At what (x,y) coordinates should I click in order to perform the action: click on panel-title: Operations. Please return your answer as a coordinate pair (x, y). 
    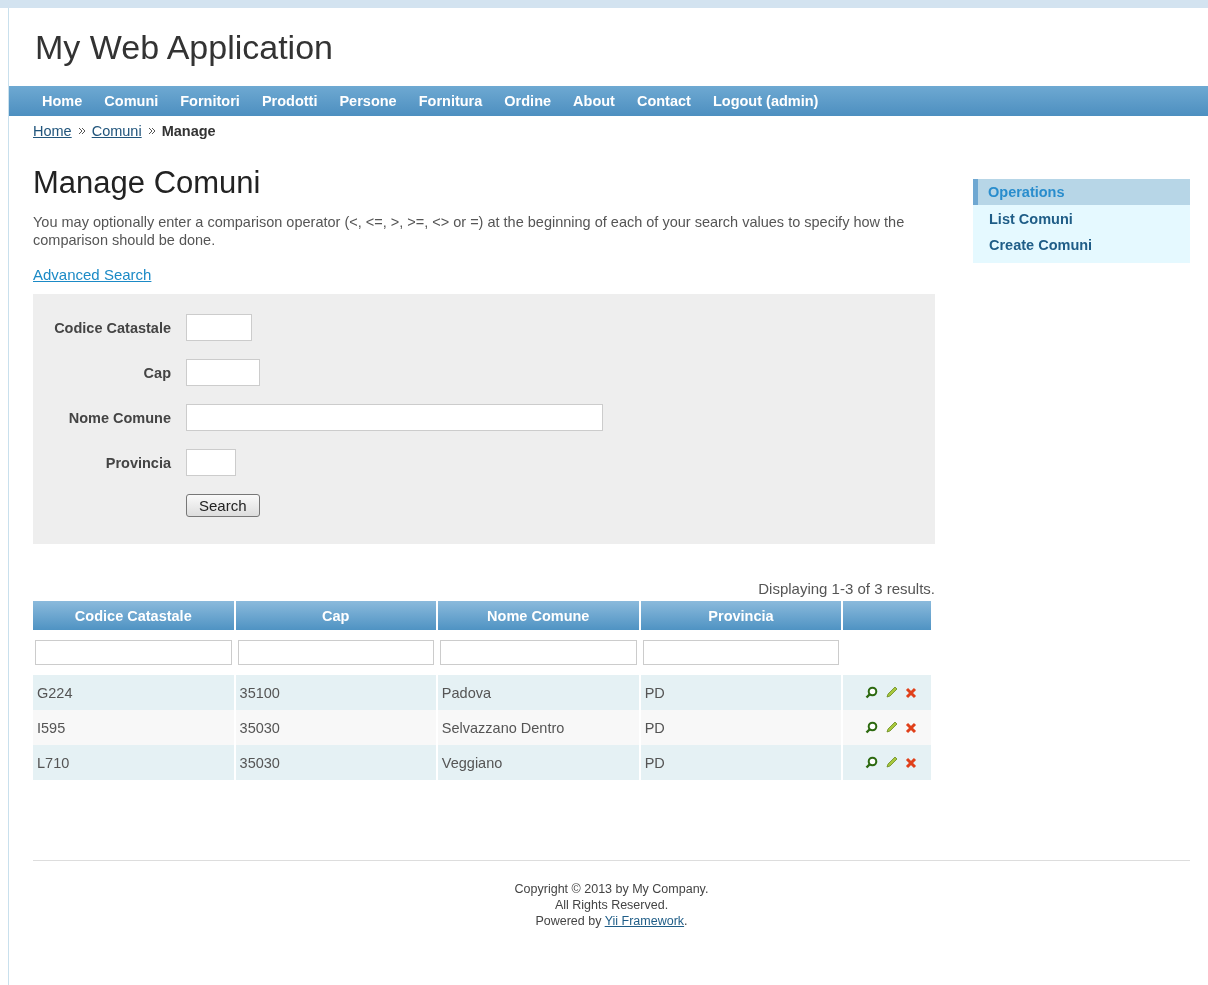
    Looking at the image, I should click on (1081, 192).